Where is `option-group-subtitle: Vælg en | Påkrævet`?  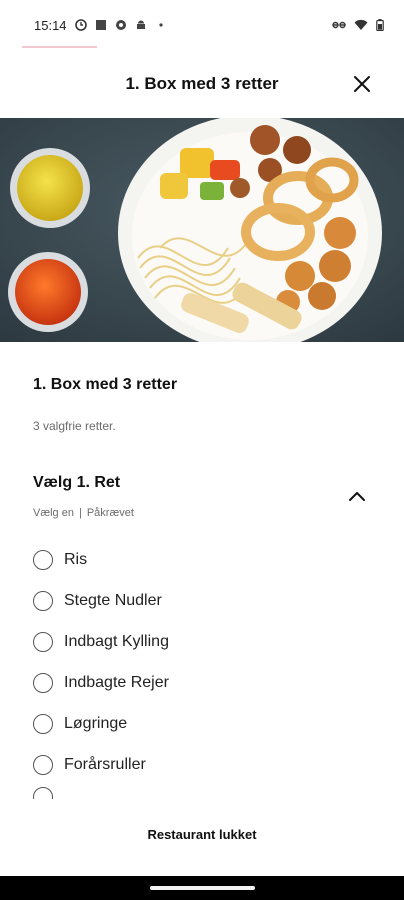 option-group-subtitle: Vælg en | Påkrævet is located at coordinates (83, 513).